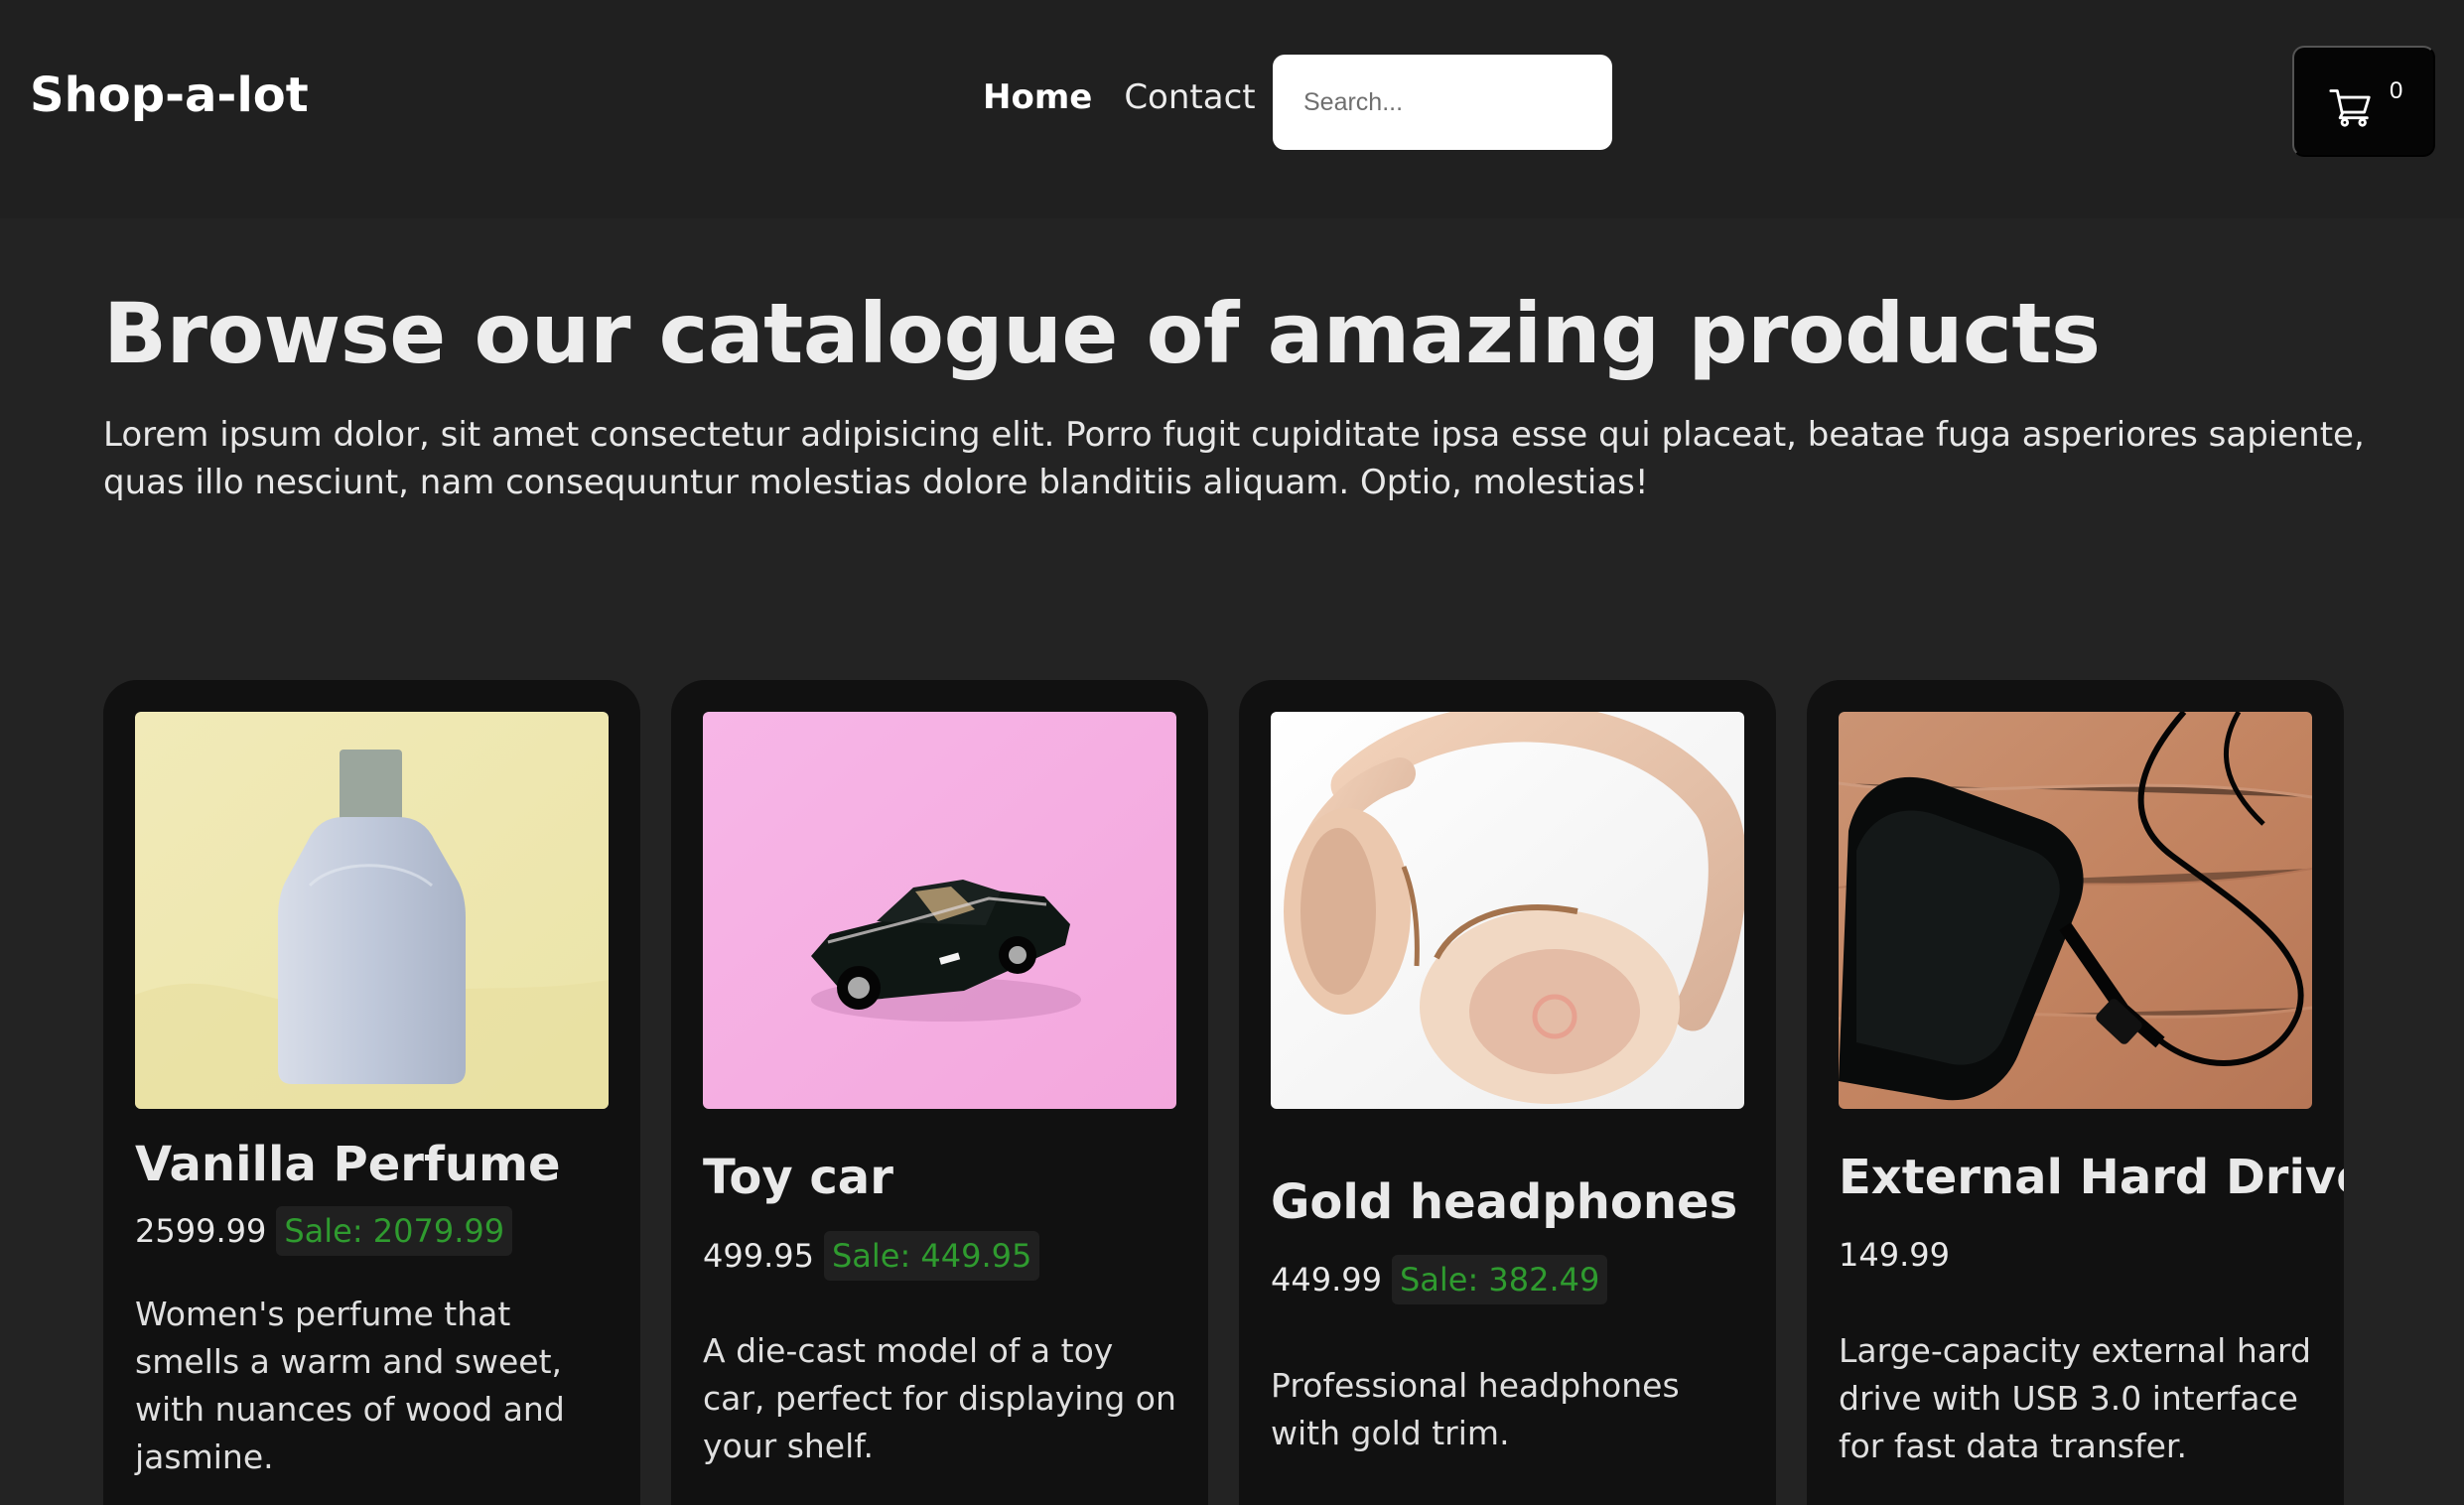 This screenshot has height=1505, width=2464. I want to click on site-header: Shop-a-lot Home Contact 0, so click(1232, 109).